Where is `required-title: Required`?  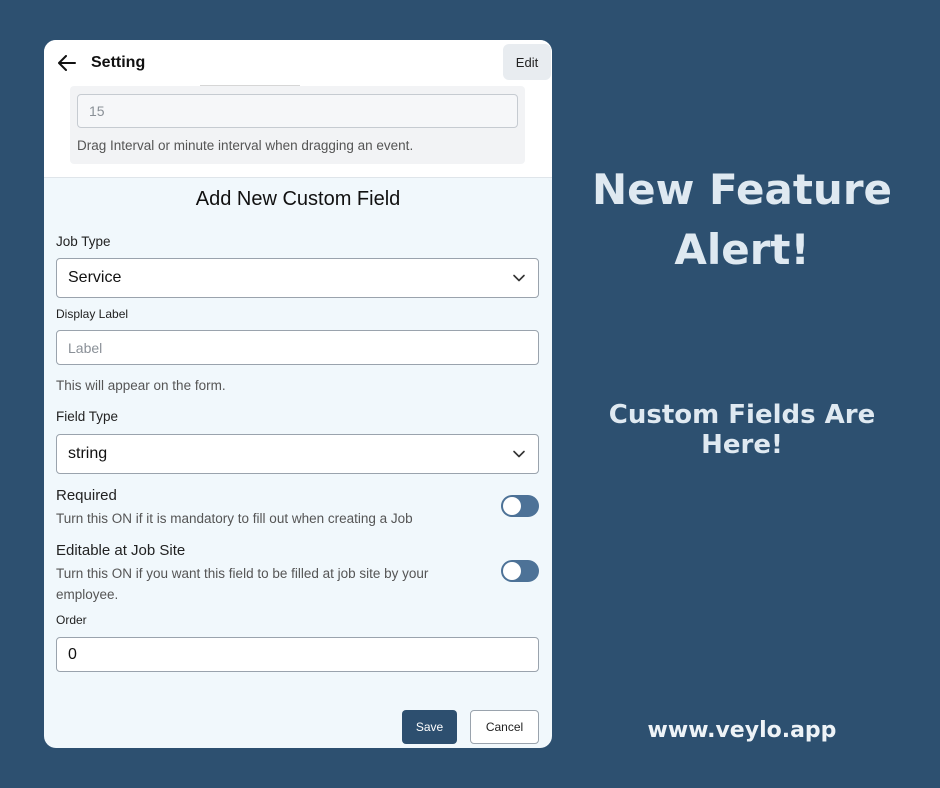
required-title: Required is located at coordinates (86, 495).